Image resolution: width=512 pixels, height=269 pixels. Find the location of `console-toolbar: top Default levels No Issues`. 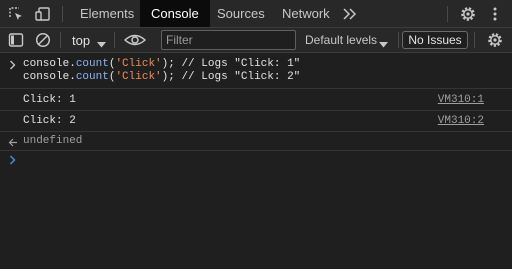

console-toolbar: top Default levels No Issues is located at coordinates (256, 40).